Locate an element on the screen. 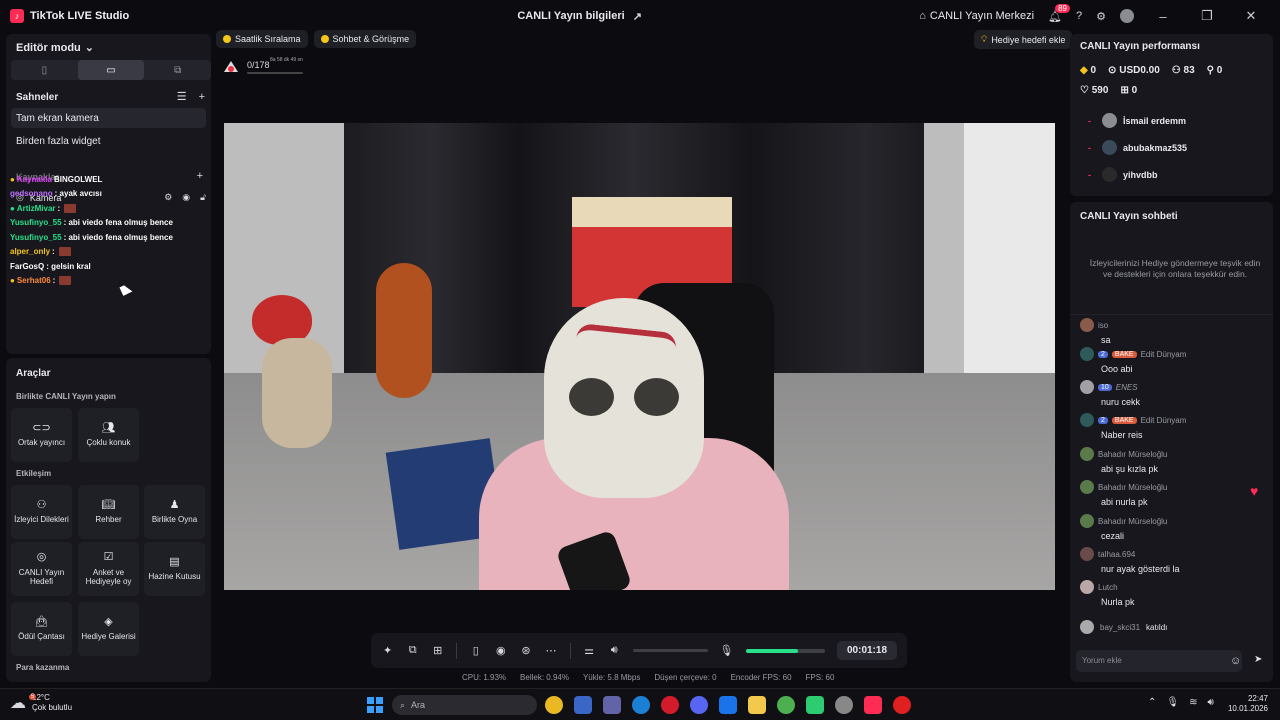 The image size is (1280, 720). edge-icon is located at coordinates (641, 705).